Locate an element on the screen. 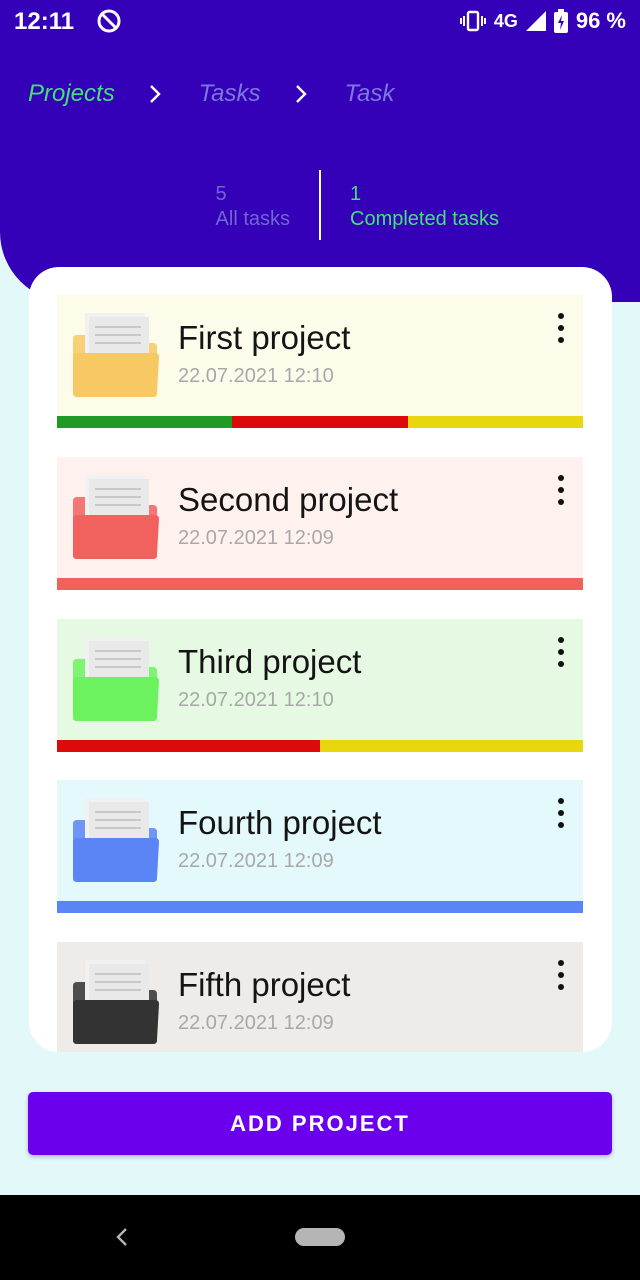  completed-tasks-label: Completed tasks is located at coordinates (424, 219).